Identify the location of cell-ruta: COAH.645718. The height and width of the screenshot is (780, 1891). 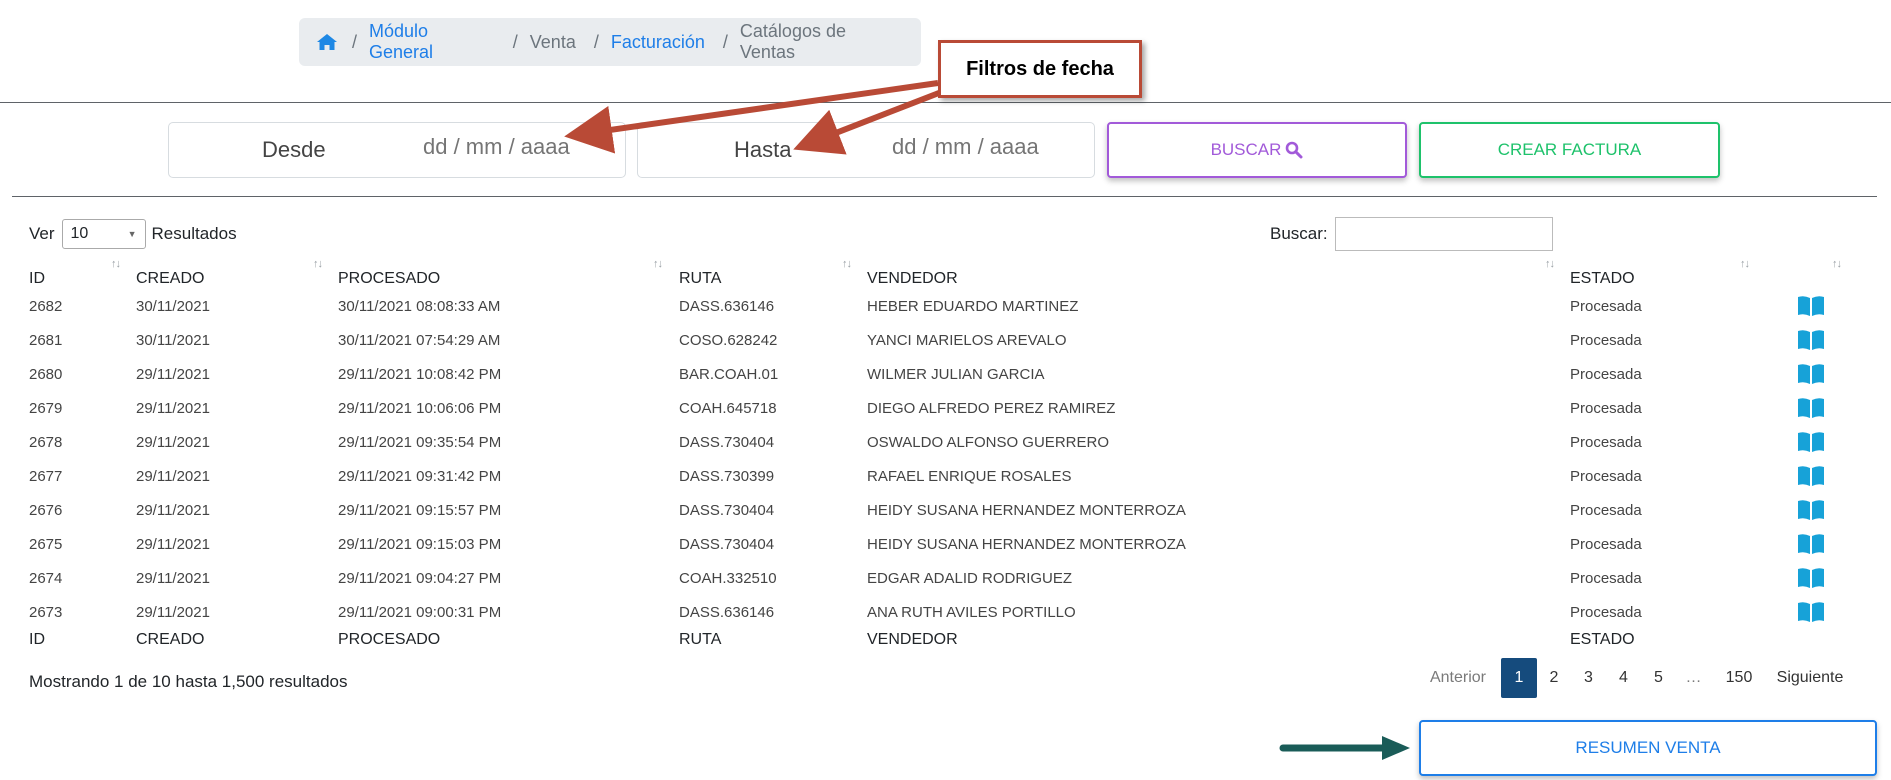
(728, 408).